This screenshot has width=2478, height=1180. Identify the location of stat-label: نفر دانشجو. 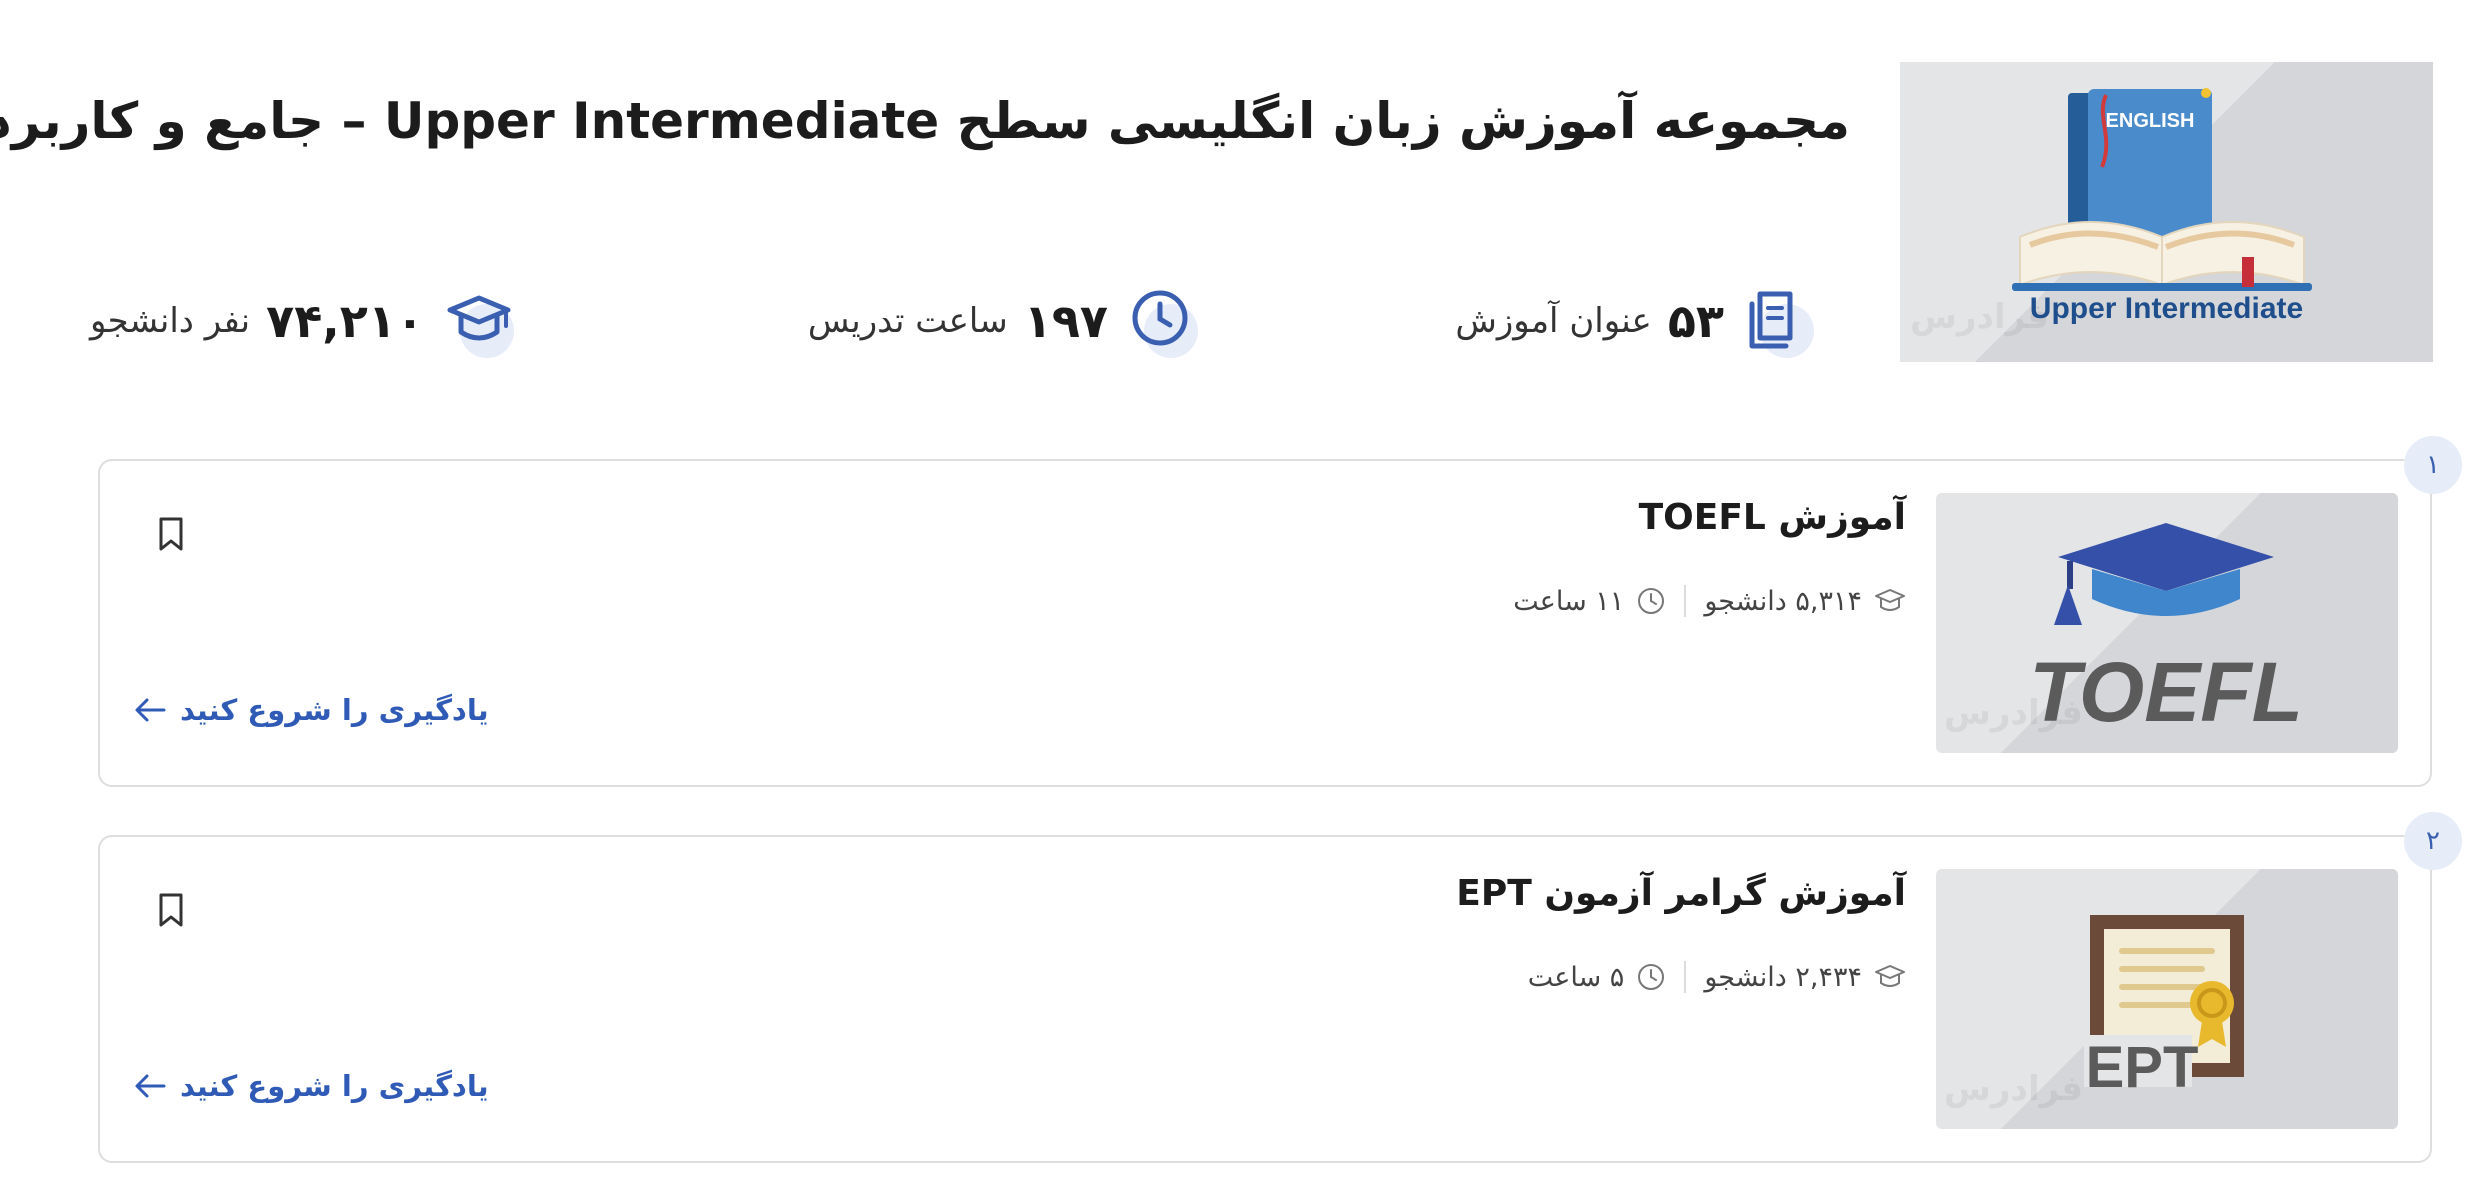
(170, 321).